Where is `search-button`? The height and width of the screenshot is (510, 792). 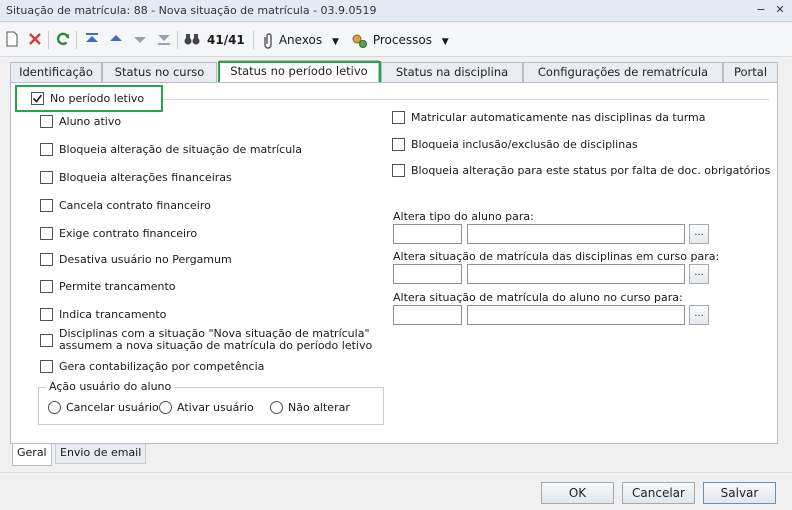 search-button is located at coordinates (192, 40).